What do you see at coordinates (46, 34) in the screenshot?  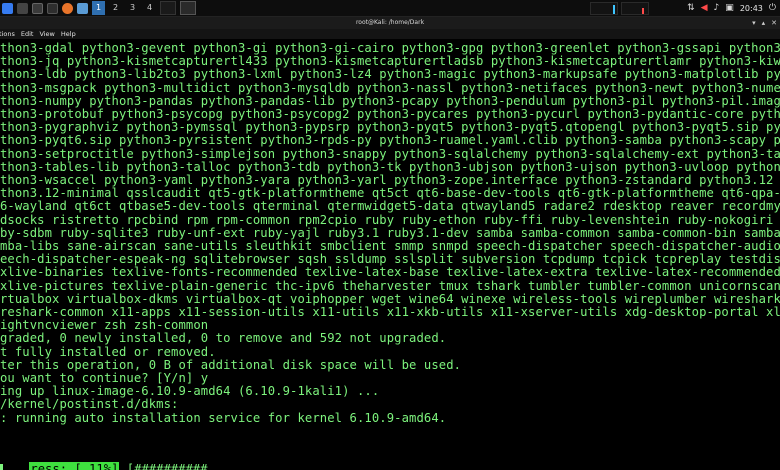 I see `menu-view: View` at bounding box center [46, 34].